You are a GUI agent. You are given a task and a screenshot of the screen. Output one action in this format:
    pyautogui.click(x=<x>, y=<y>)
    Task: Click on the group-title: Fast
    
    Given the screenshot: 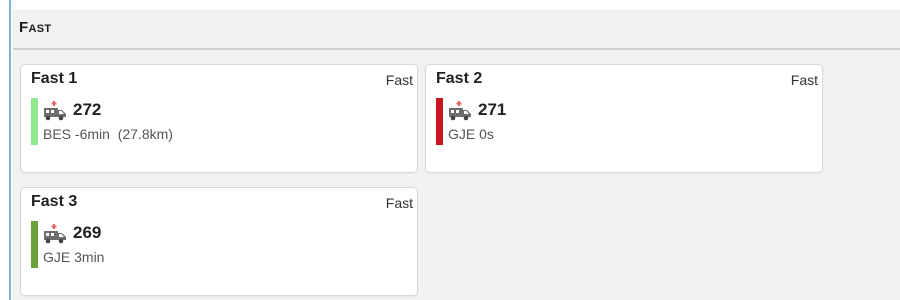 What is the action you would take?
    pyautogui.click(x=35, y=27)
    